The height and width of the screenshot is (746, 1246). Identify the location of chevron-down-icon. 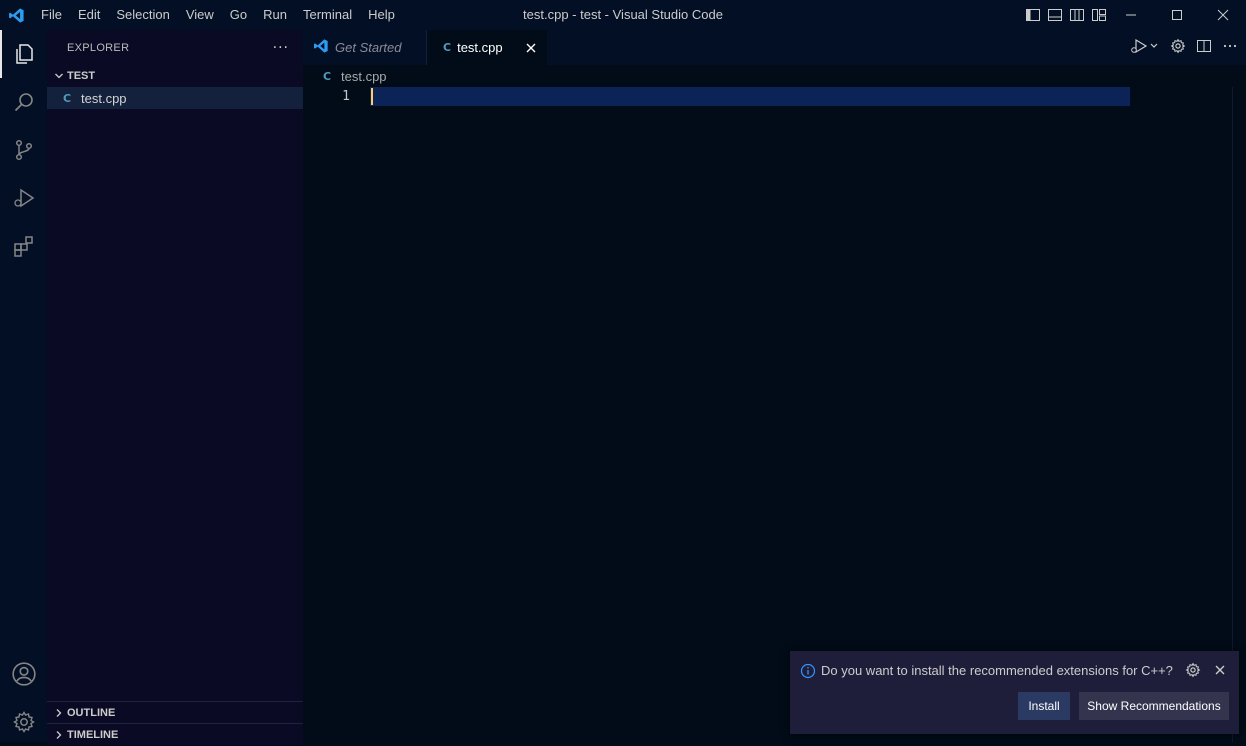
(59, 76).